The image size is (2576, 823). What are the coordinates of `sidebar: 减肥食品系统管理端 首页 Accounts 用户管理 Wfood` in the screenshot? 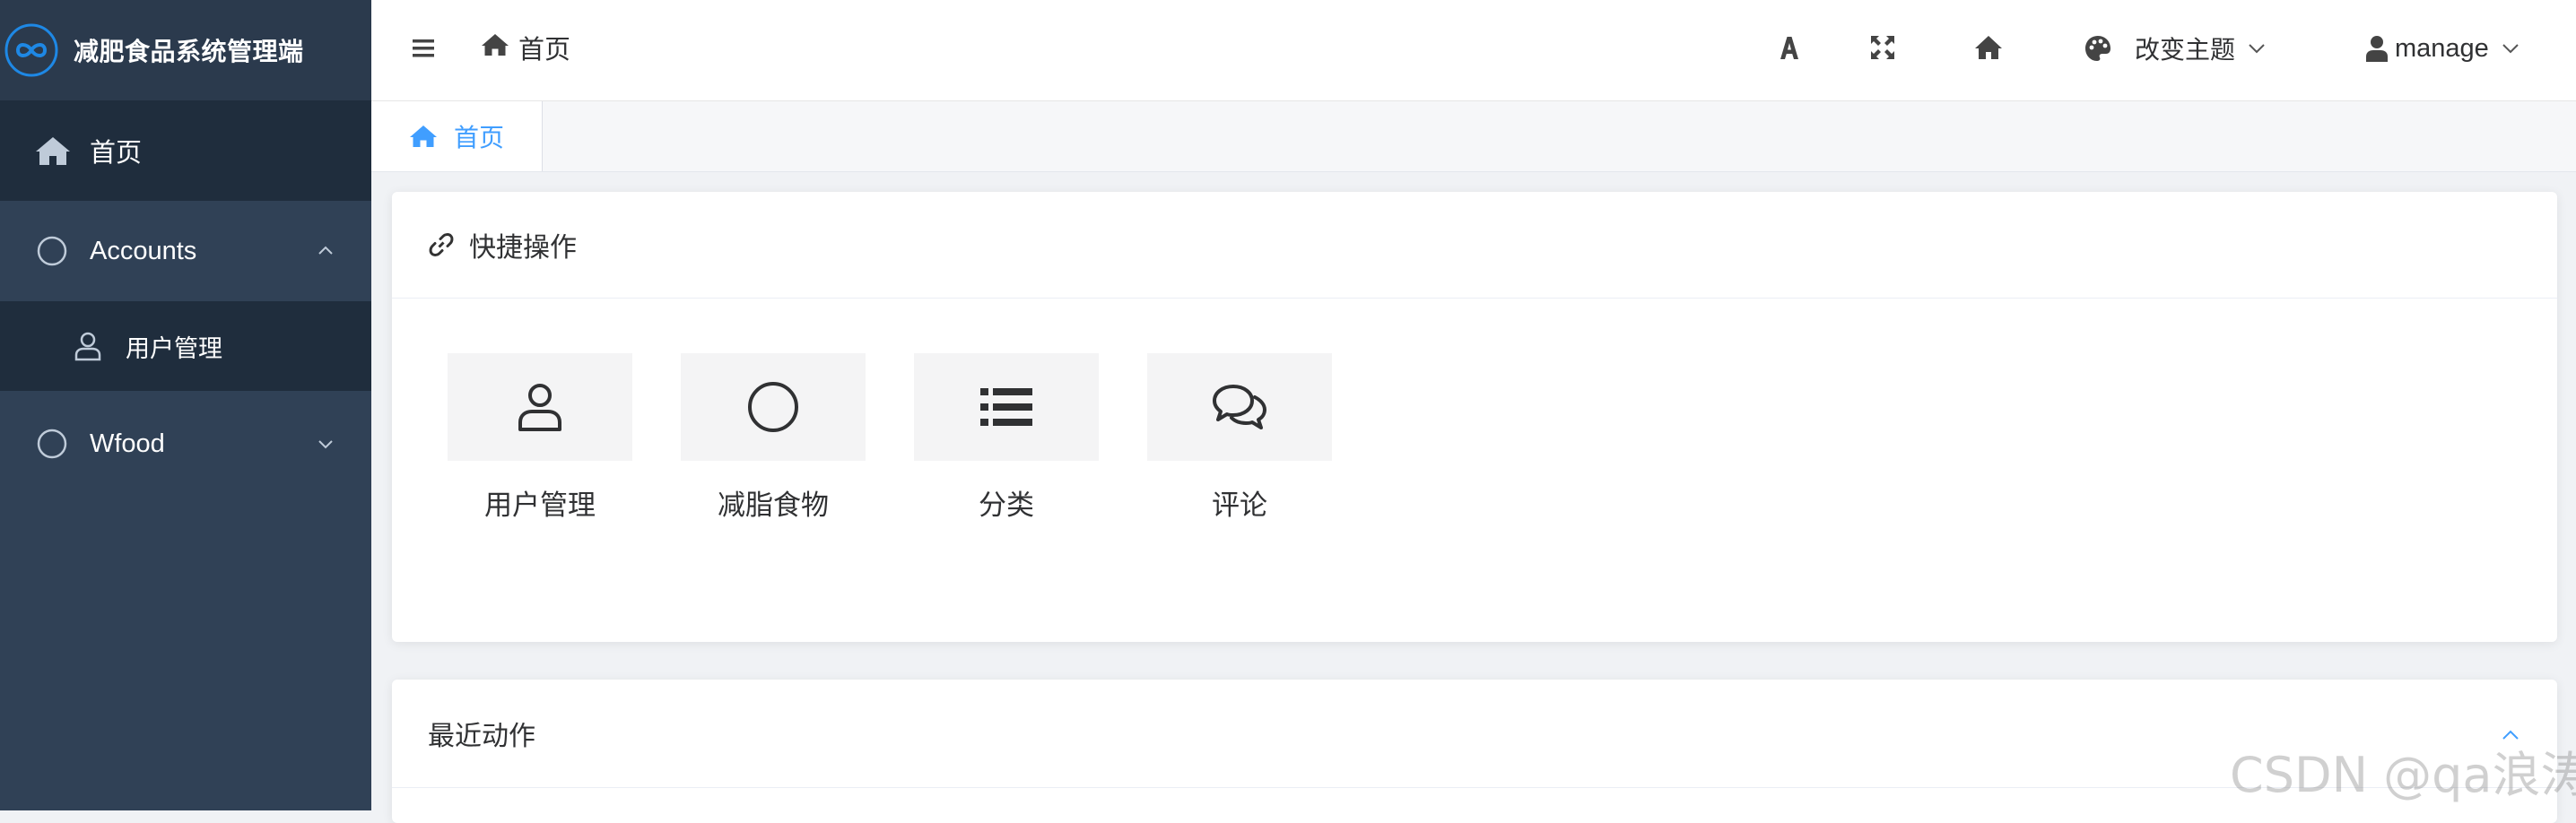 It's located at (185, 405).